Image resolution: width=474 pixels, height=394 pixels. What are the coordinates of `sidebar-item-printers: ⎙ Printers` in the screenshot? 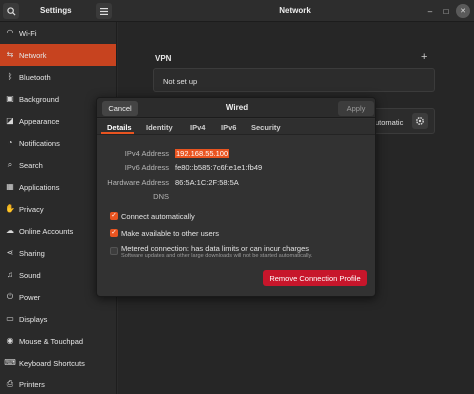 It's located at (58, 383).